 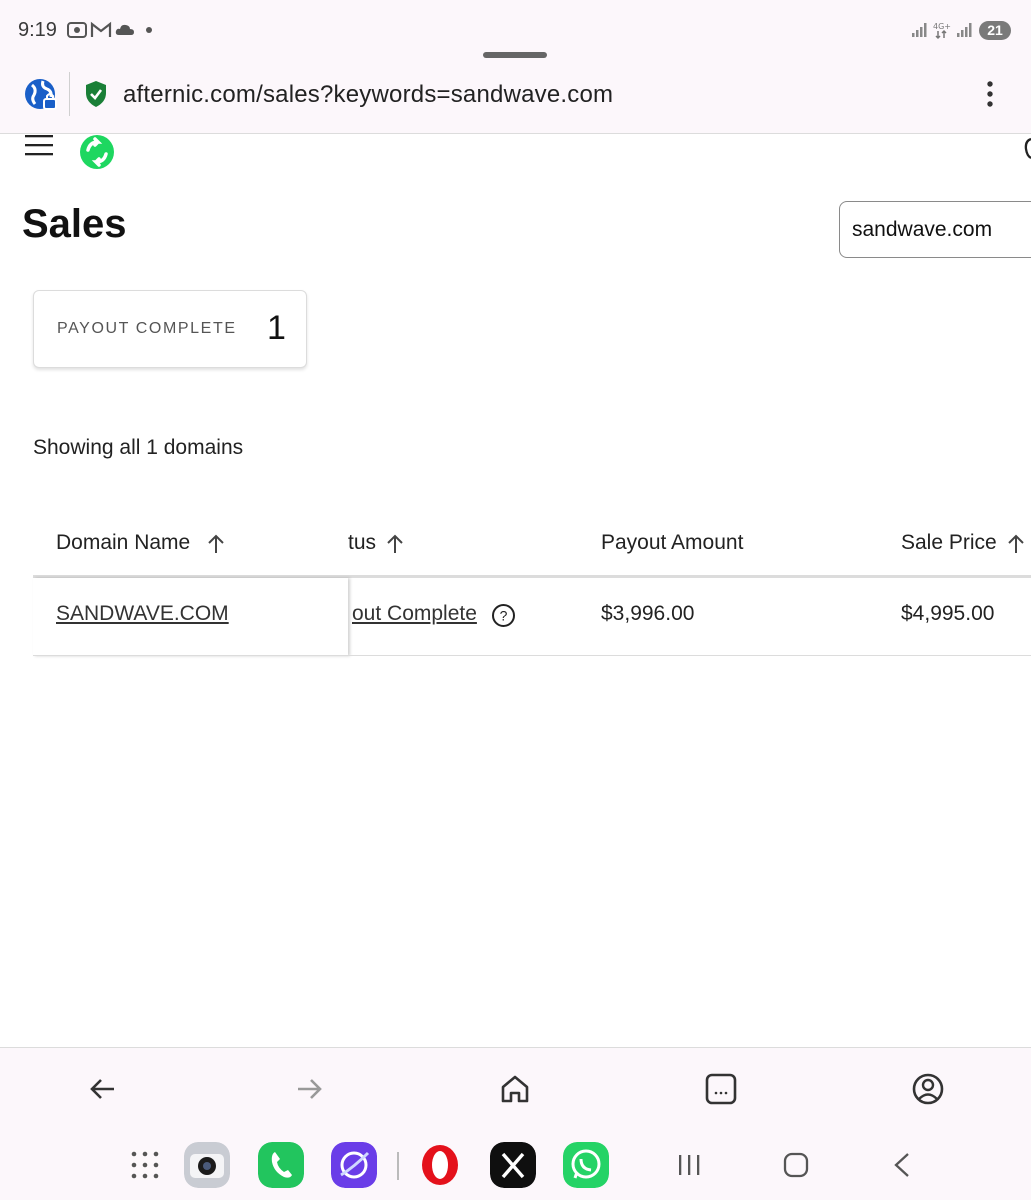 I want to click on x-app-icon, so click(x=513, y=1165).